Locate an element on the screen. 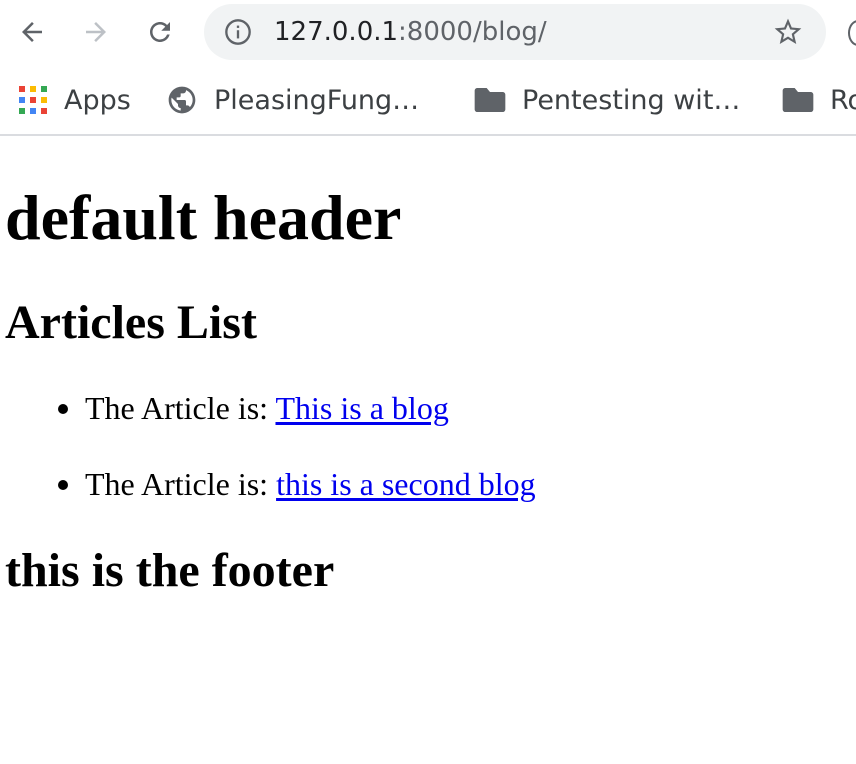  bookmark-star-icon is located at coordinates (788, 32).